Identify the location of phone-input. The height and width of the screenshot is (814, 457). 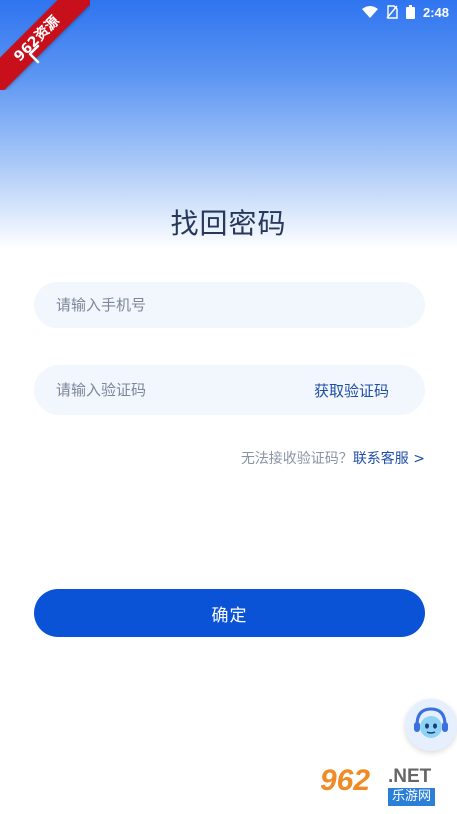
(229, 305).